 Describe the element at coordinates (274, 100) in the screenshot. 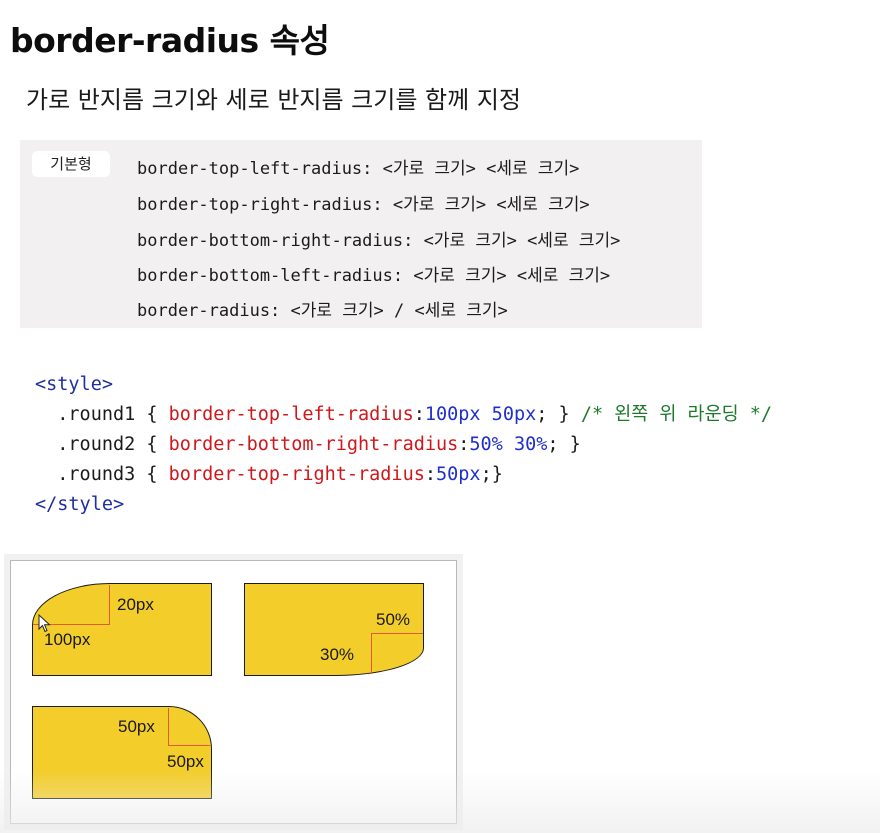

I see `page-subtitle: 가로 반지름 크기와 세로 반지름 크기를 함께 지정` at that location.